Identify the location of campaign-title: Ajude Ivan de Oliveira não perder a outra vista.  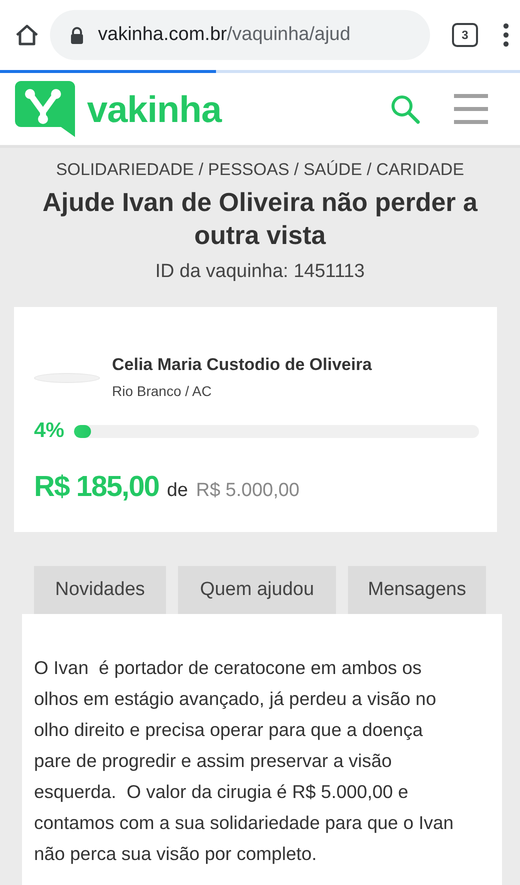
(260, 219).